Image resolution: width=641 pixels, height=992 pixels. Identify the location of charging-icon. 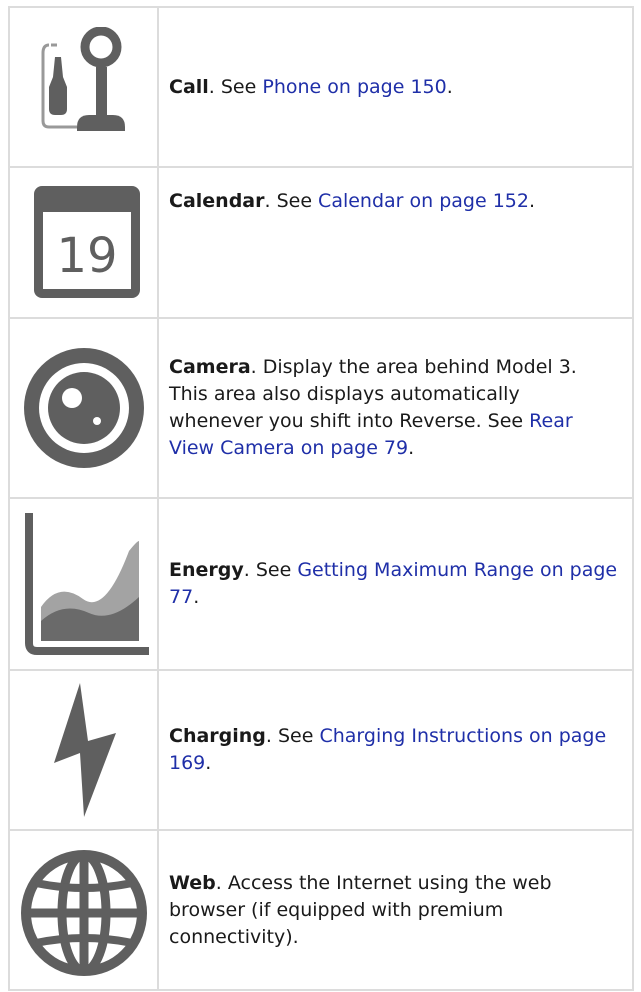
(84, 750).